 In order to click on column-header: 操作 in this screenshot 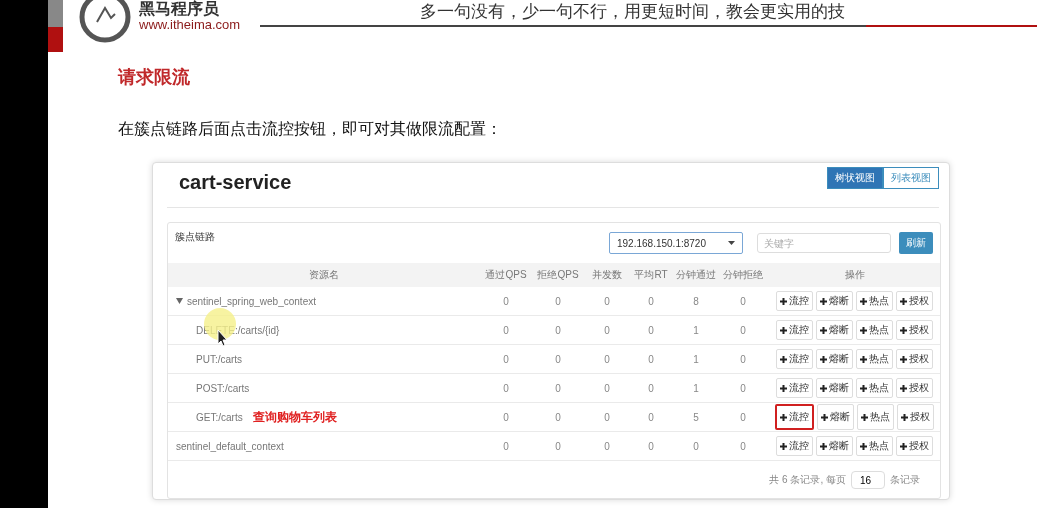, I will do `click(854, 275)`.